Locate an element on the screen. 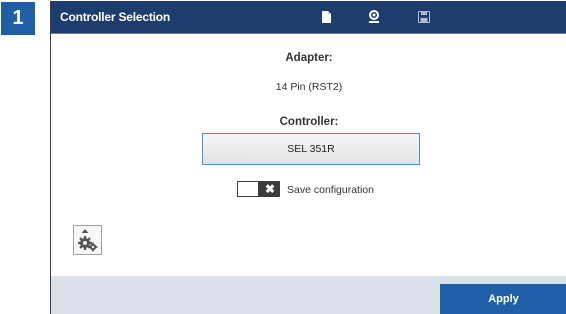  controller-label: Controller: is located at coordinates (309, 122).